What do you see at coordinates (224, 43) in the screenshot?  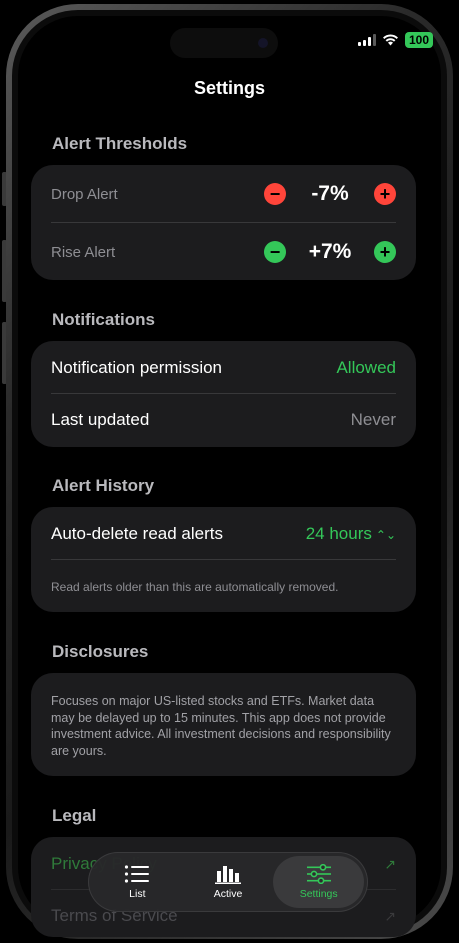 I see `dynamic-island` at bounding box center [224, 43].